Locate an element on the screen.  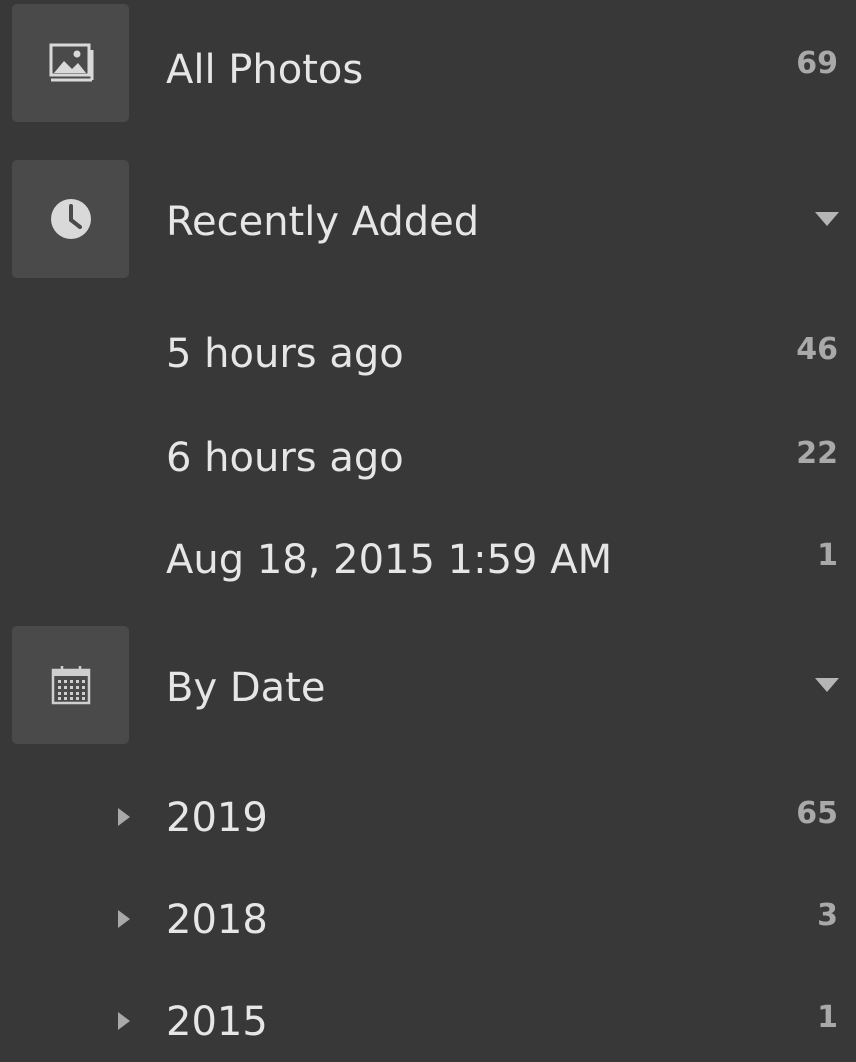
clock-icon is located at coordinates (71, 219).